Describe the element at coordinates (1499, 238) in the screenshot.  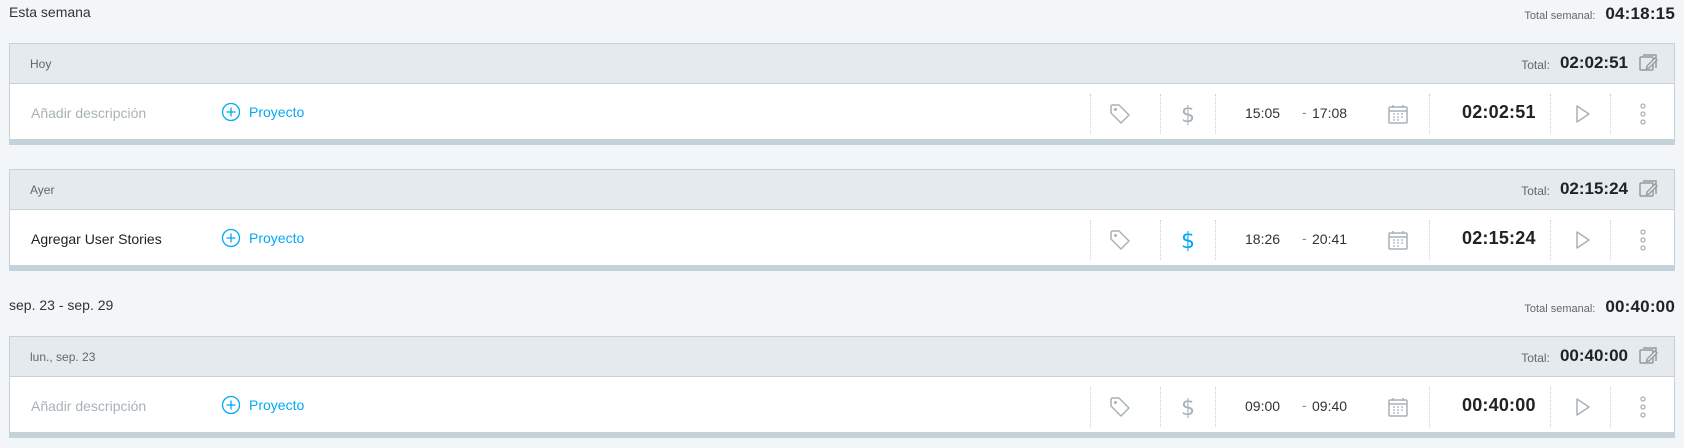
I see `duration-value: 02:15:24` at that location.